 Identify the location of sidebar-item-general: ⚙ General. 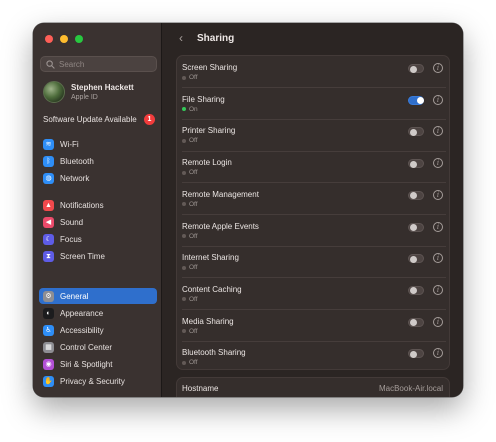
(98, 296).